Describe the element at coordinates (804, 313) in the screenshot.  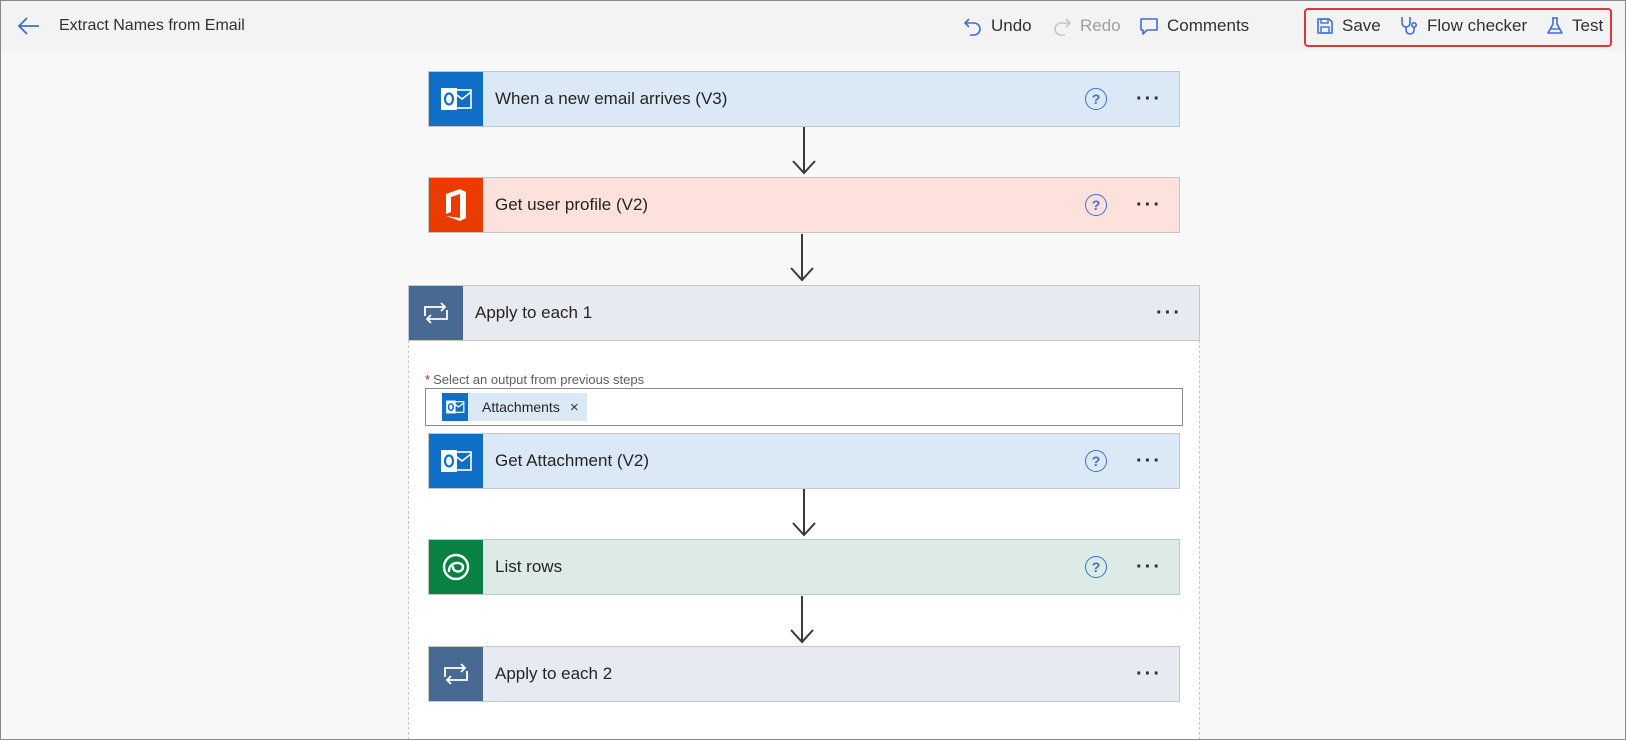
I see `apply-to-each-1-card: Apply to each 1 ···` at that location.